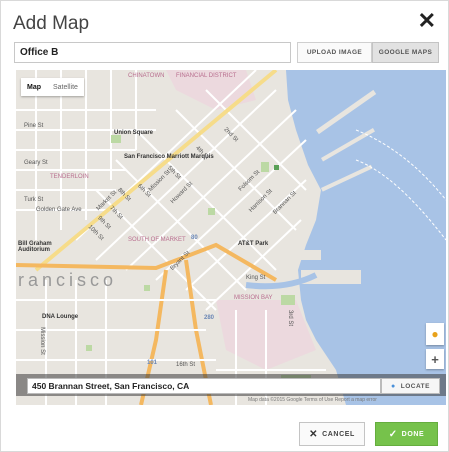  I want to click on map-label-geary: Geary St, so click(36, 163).